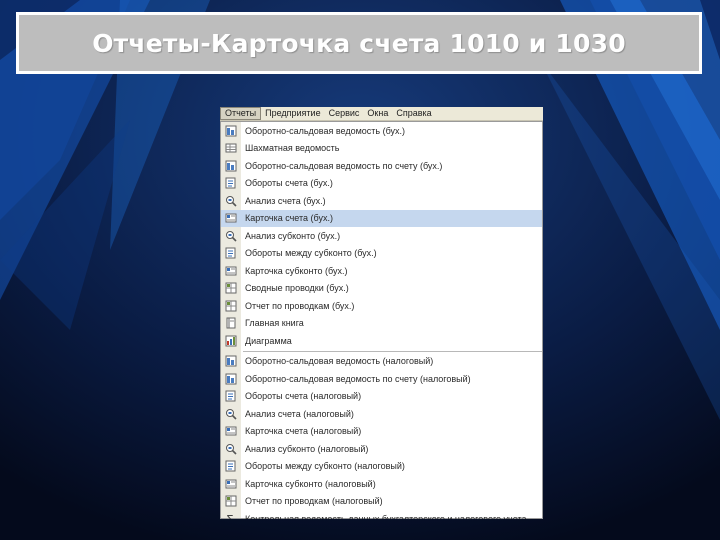 The height and width of the screenshot is (540, 720). Describe the element at coordinates (381, 341) in the screenshot. I see `menu-item: Диаграмма` at that location.